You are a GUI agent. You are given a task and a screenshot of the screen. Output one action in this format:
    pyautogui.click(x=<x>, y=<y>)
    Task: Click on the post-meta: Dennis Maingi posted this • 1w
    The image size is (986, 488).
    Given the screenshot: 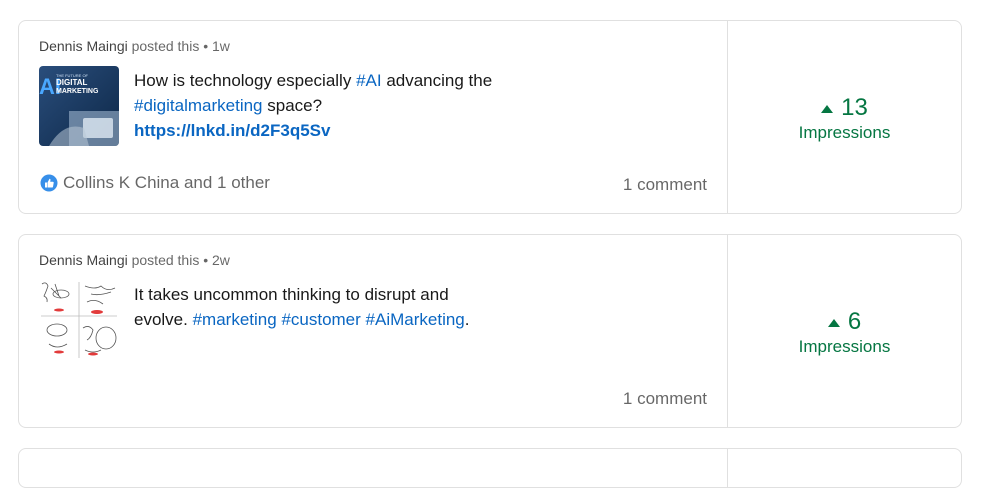 What is the action you would take?
    pyautogui.click(x=134, y=46)
    